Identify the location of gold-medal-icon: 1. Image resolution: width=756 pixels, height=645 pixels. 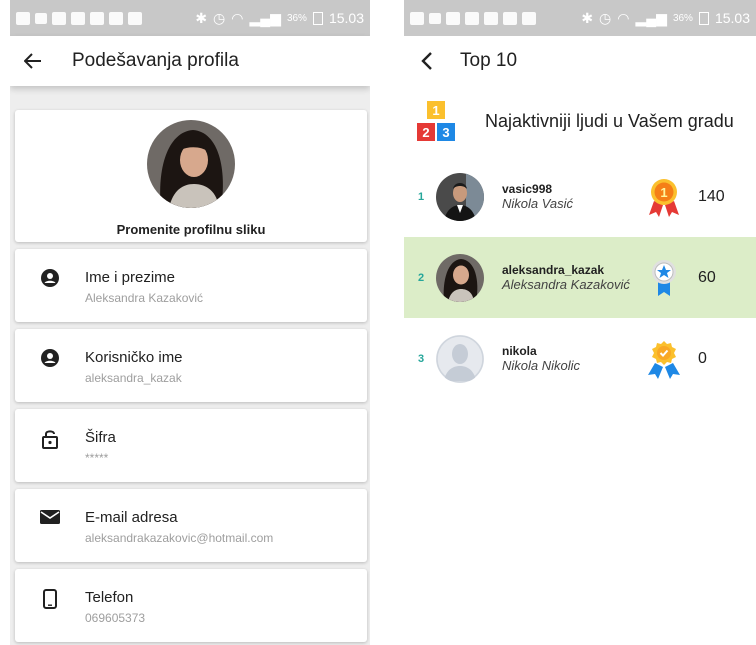
(664, 197).